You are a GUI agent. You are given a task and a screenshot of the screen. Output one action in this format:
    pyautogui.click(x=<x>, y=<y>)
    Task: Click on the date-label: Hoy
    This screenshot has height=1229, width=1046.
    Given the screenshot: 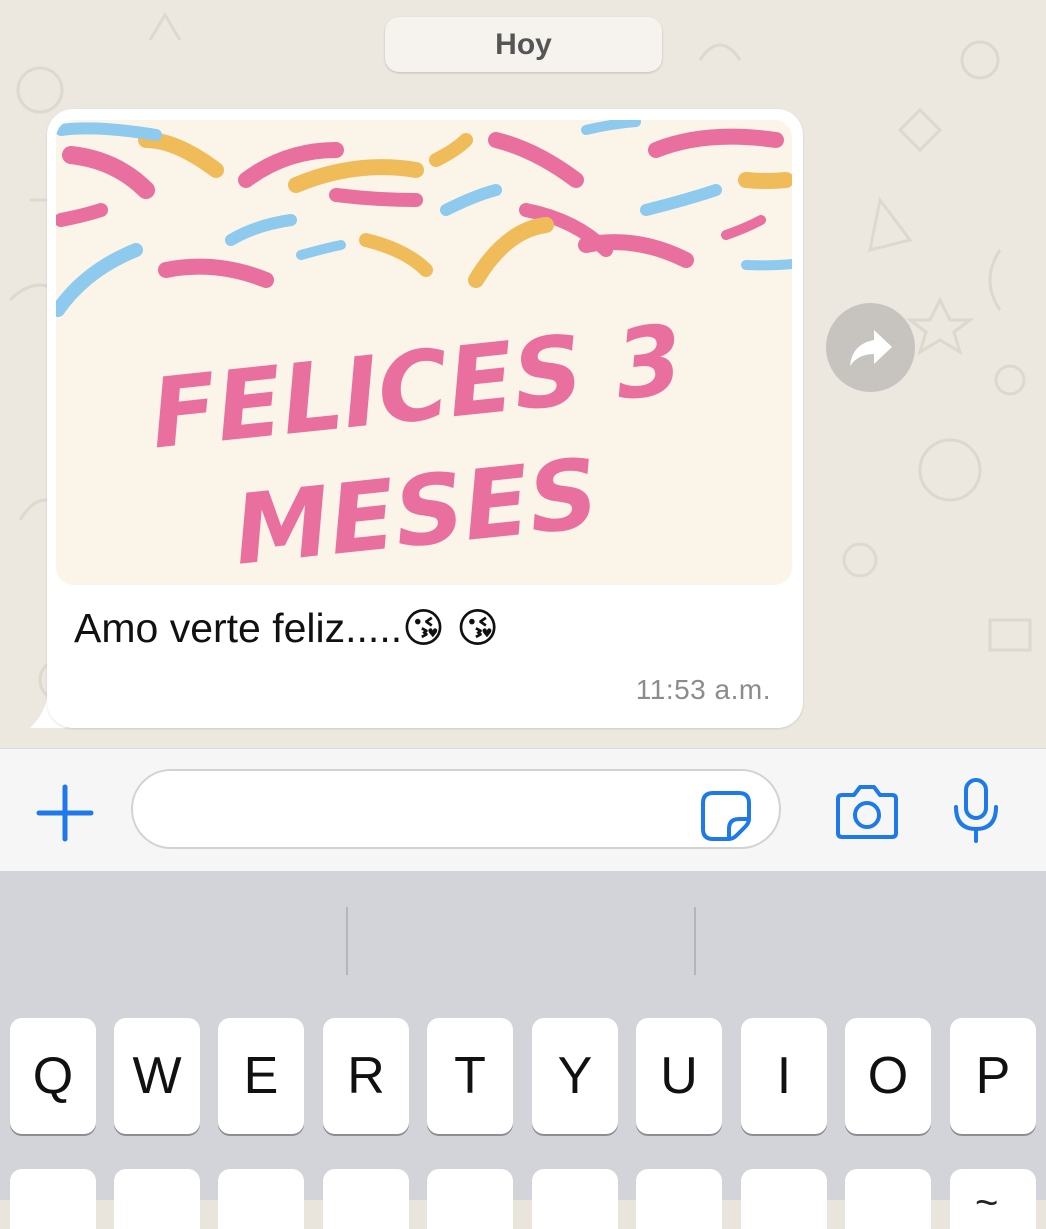 What is the action you would take?
    pyautogui.click(x=523, y=44)
    